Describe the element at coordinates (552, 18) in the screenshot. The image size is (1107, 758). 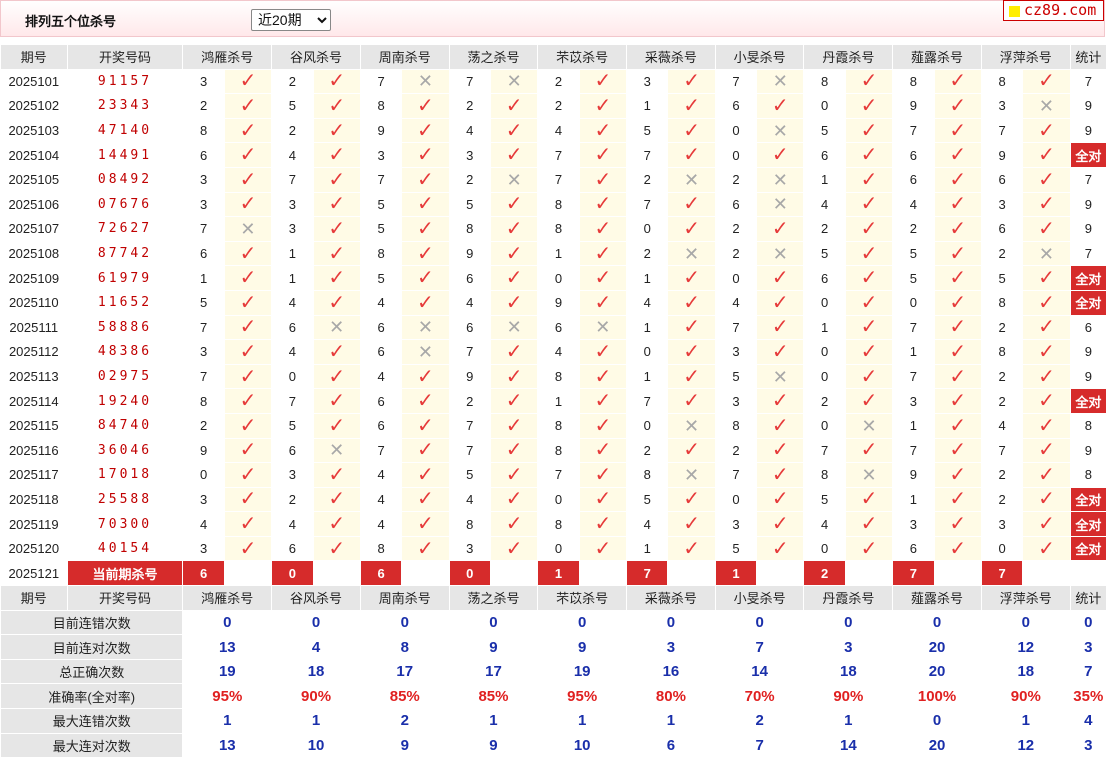
I see `top-bar: 排列五个位杀号 近20期` at that location.